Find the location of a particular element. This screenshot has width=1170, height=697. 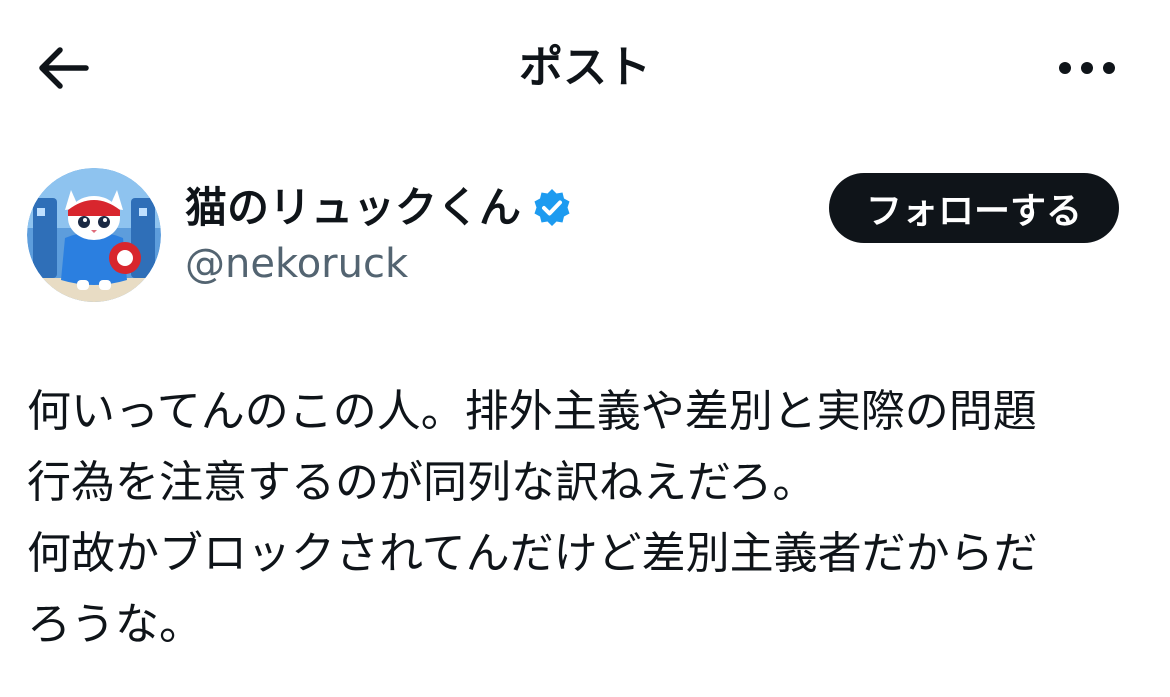

author-name-row: 猫のリュックくん is located at coordinates (379, 208).